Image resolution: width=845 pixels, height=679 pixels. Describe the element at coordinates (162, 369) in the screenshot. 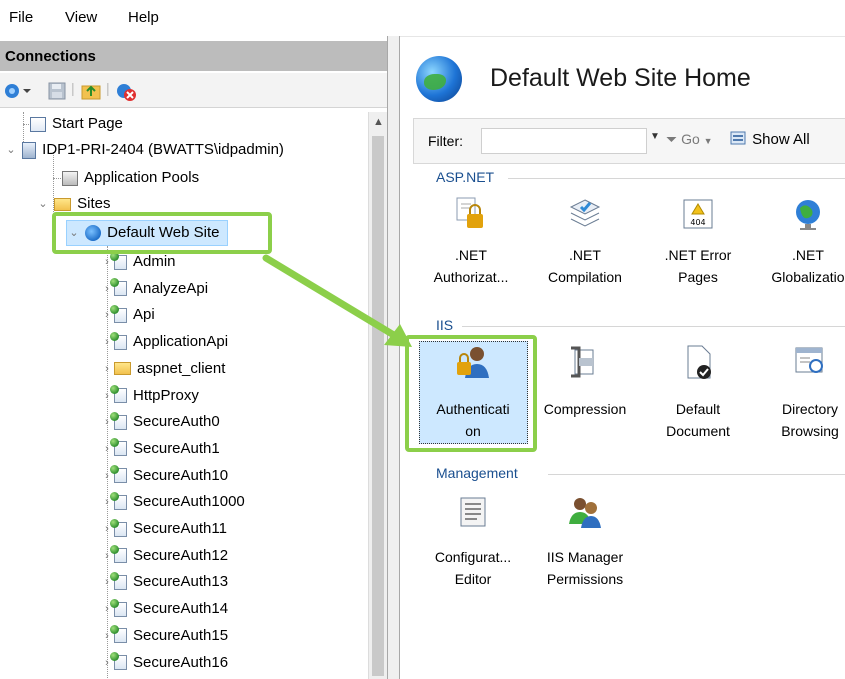

I see `tree-item-aspnet-client: › aspnet_client` at that location.